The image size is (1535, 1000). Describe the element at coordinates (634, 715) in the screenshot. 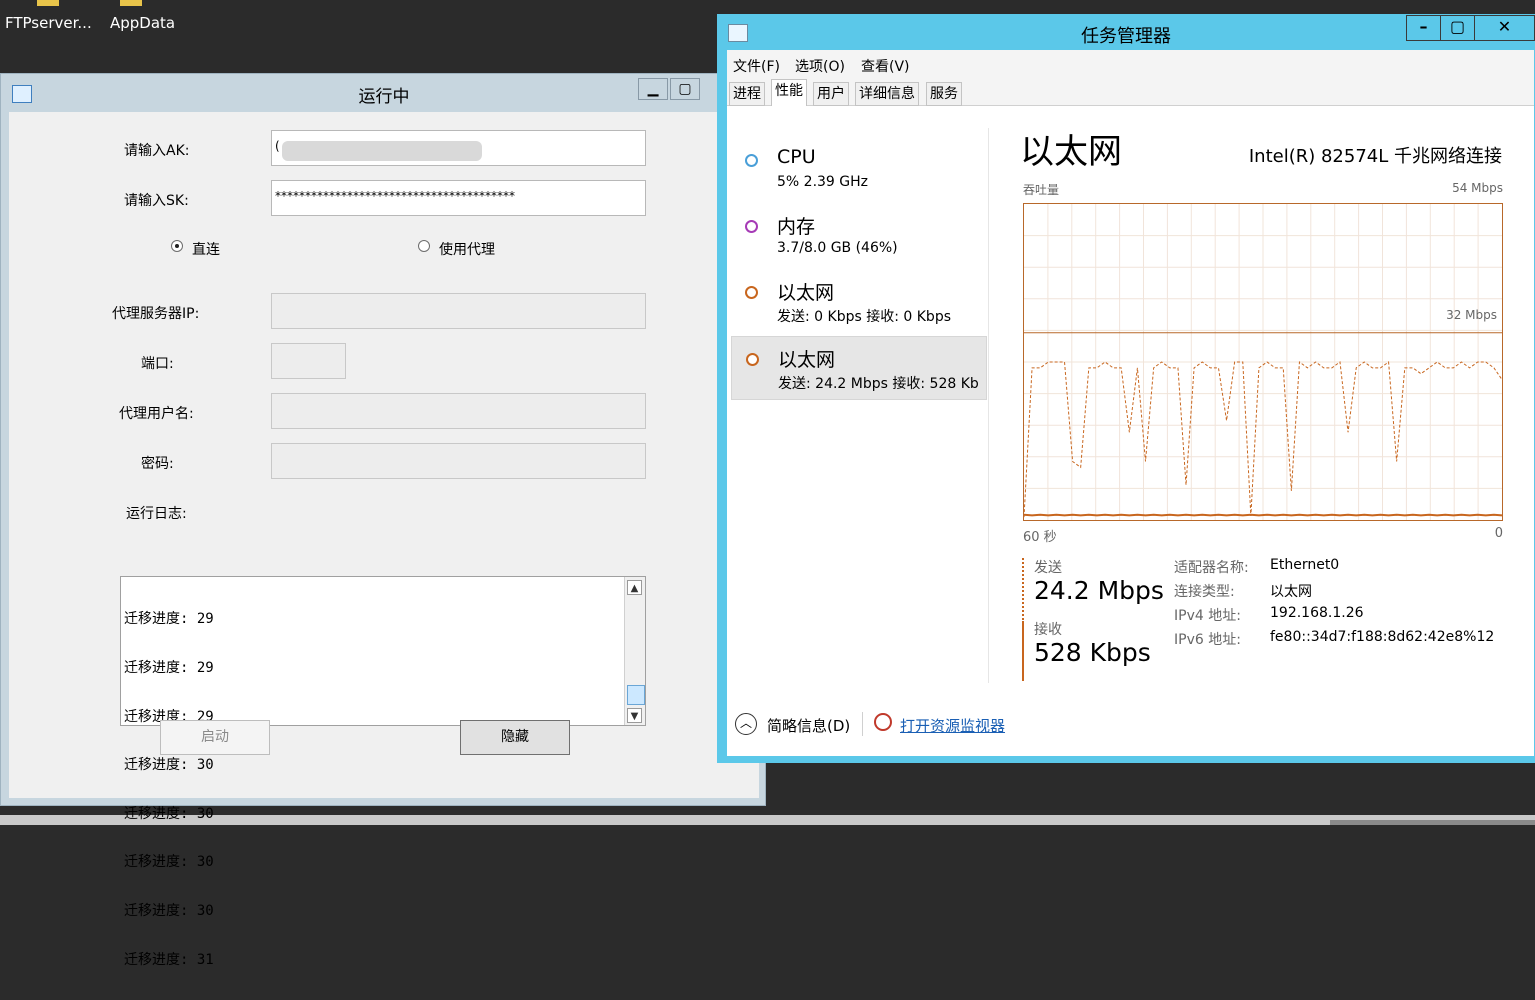

I see `scroll-down-icon: ▼` at that location.